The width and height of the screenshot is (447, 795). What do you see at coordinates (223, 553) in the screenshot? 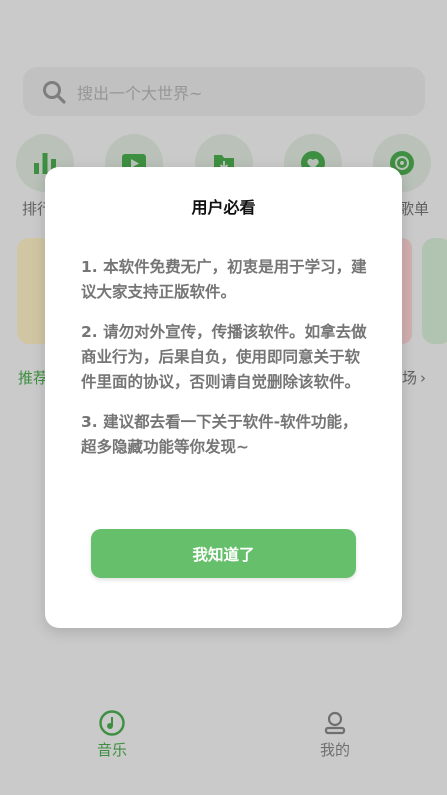
I see `confirm-button: 我知道了` at bounding box center [223, 553].